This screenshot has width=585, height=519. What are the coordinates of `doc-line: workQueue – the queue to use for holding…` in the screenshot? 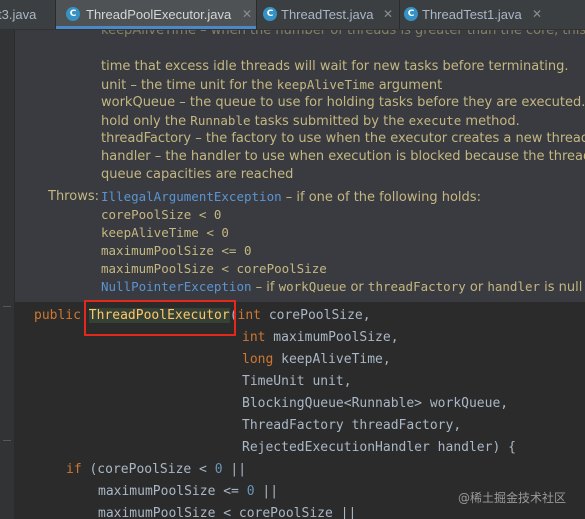 It's located at (343, 102).